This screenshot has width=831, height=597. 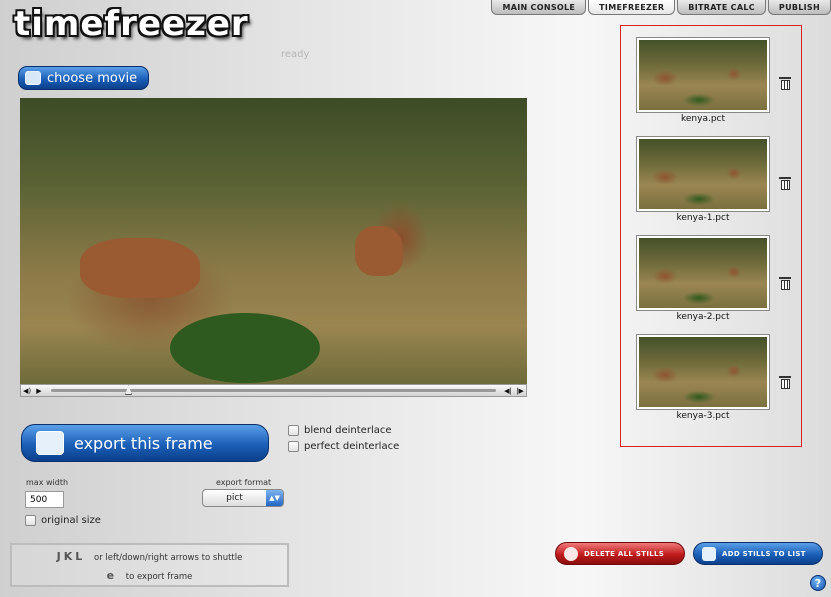 I want to click on delete-all-stills-label: DELETE ALL STILLS, so click(x=624, y=553).